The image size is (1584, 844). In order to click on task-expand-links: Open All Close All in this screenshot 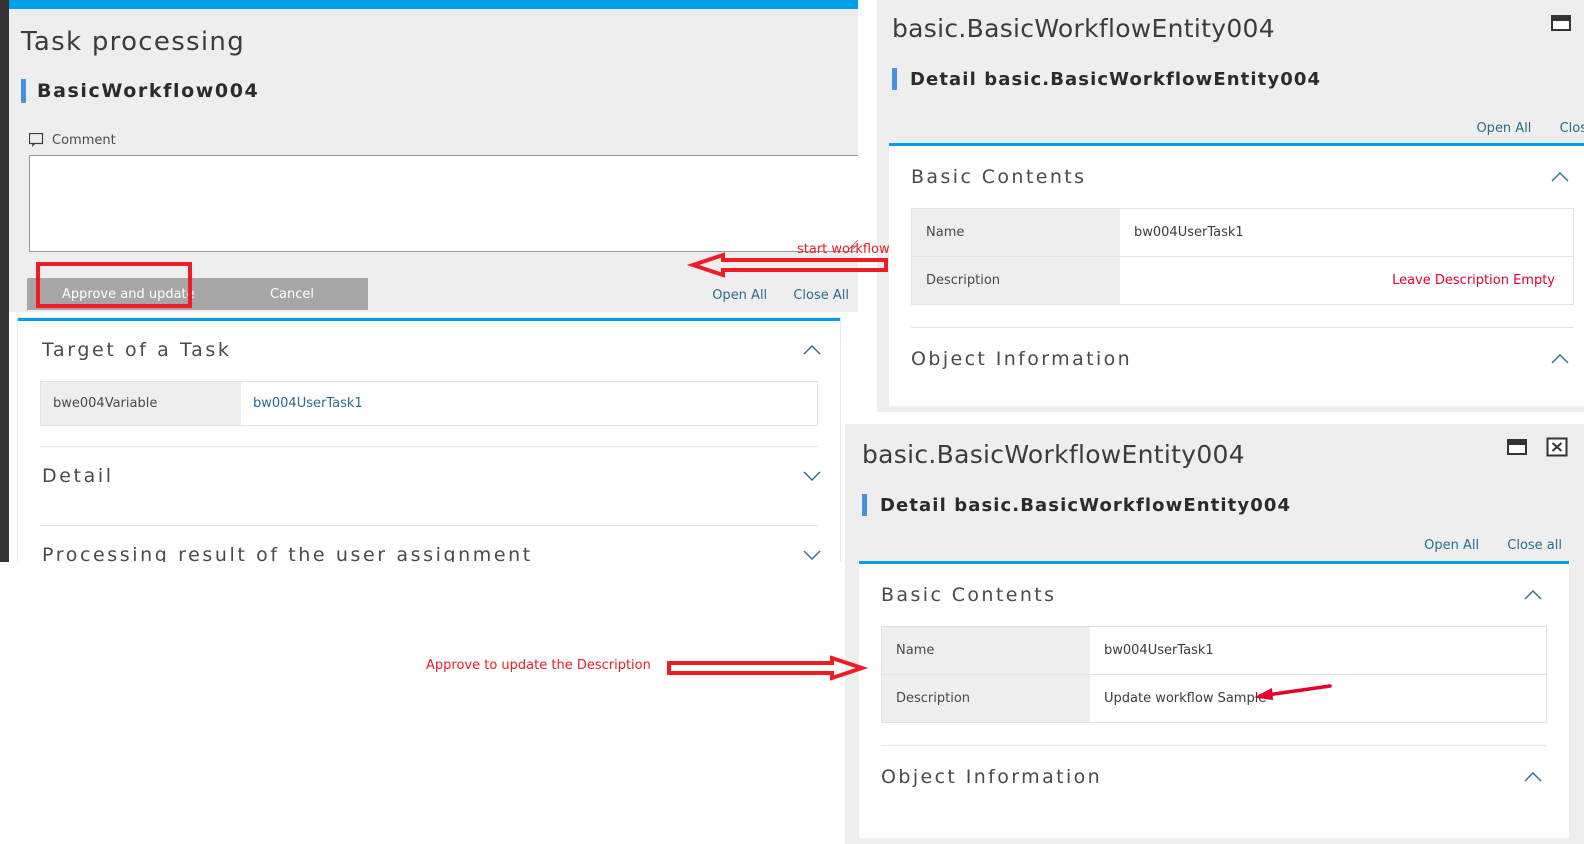, I will do `click(429, 295)`.